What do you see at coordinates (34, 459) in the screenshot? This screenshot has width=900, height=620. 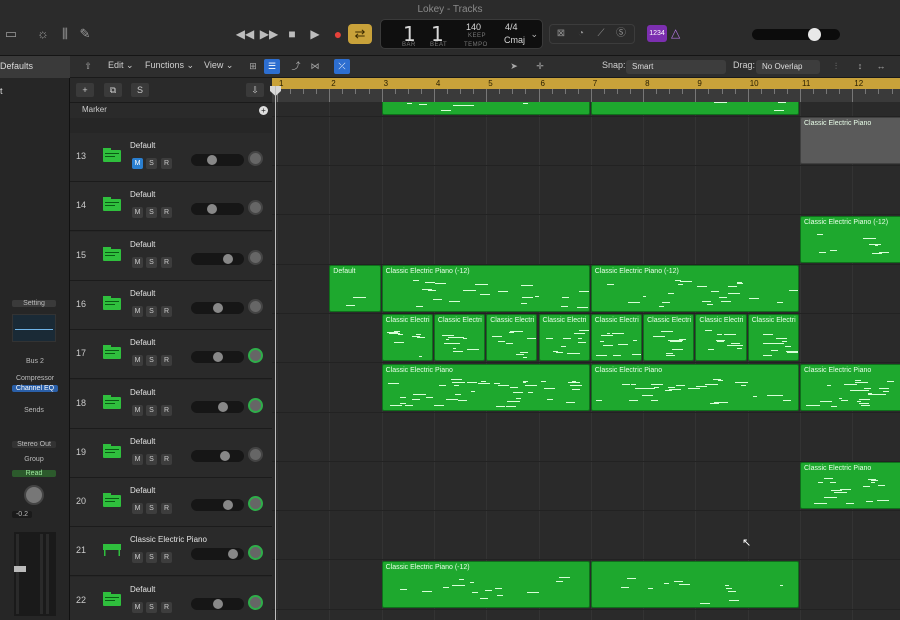 I see `group-slot: Group` at bounding box center [34, 459].